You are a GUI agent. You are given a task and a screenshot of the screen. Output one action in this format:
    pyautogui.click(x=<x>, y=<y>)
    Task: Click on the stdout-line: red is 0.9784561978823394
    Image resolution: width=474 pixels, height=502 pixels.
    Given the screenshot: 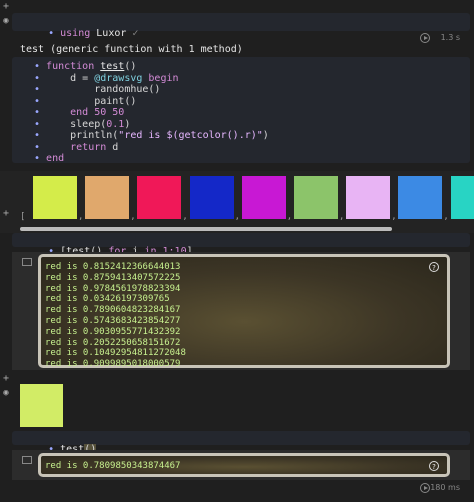 What is the action you would take?
    pyautogui.click(x=113, y=288)
    